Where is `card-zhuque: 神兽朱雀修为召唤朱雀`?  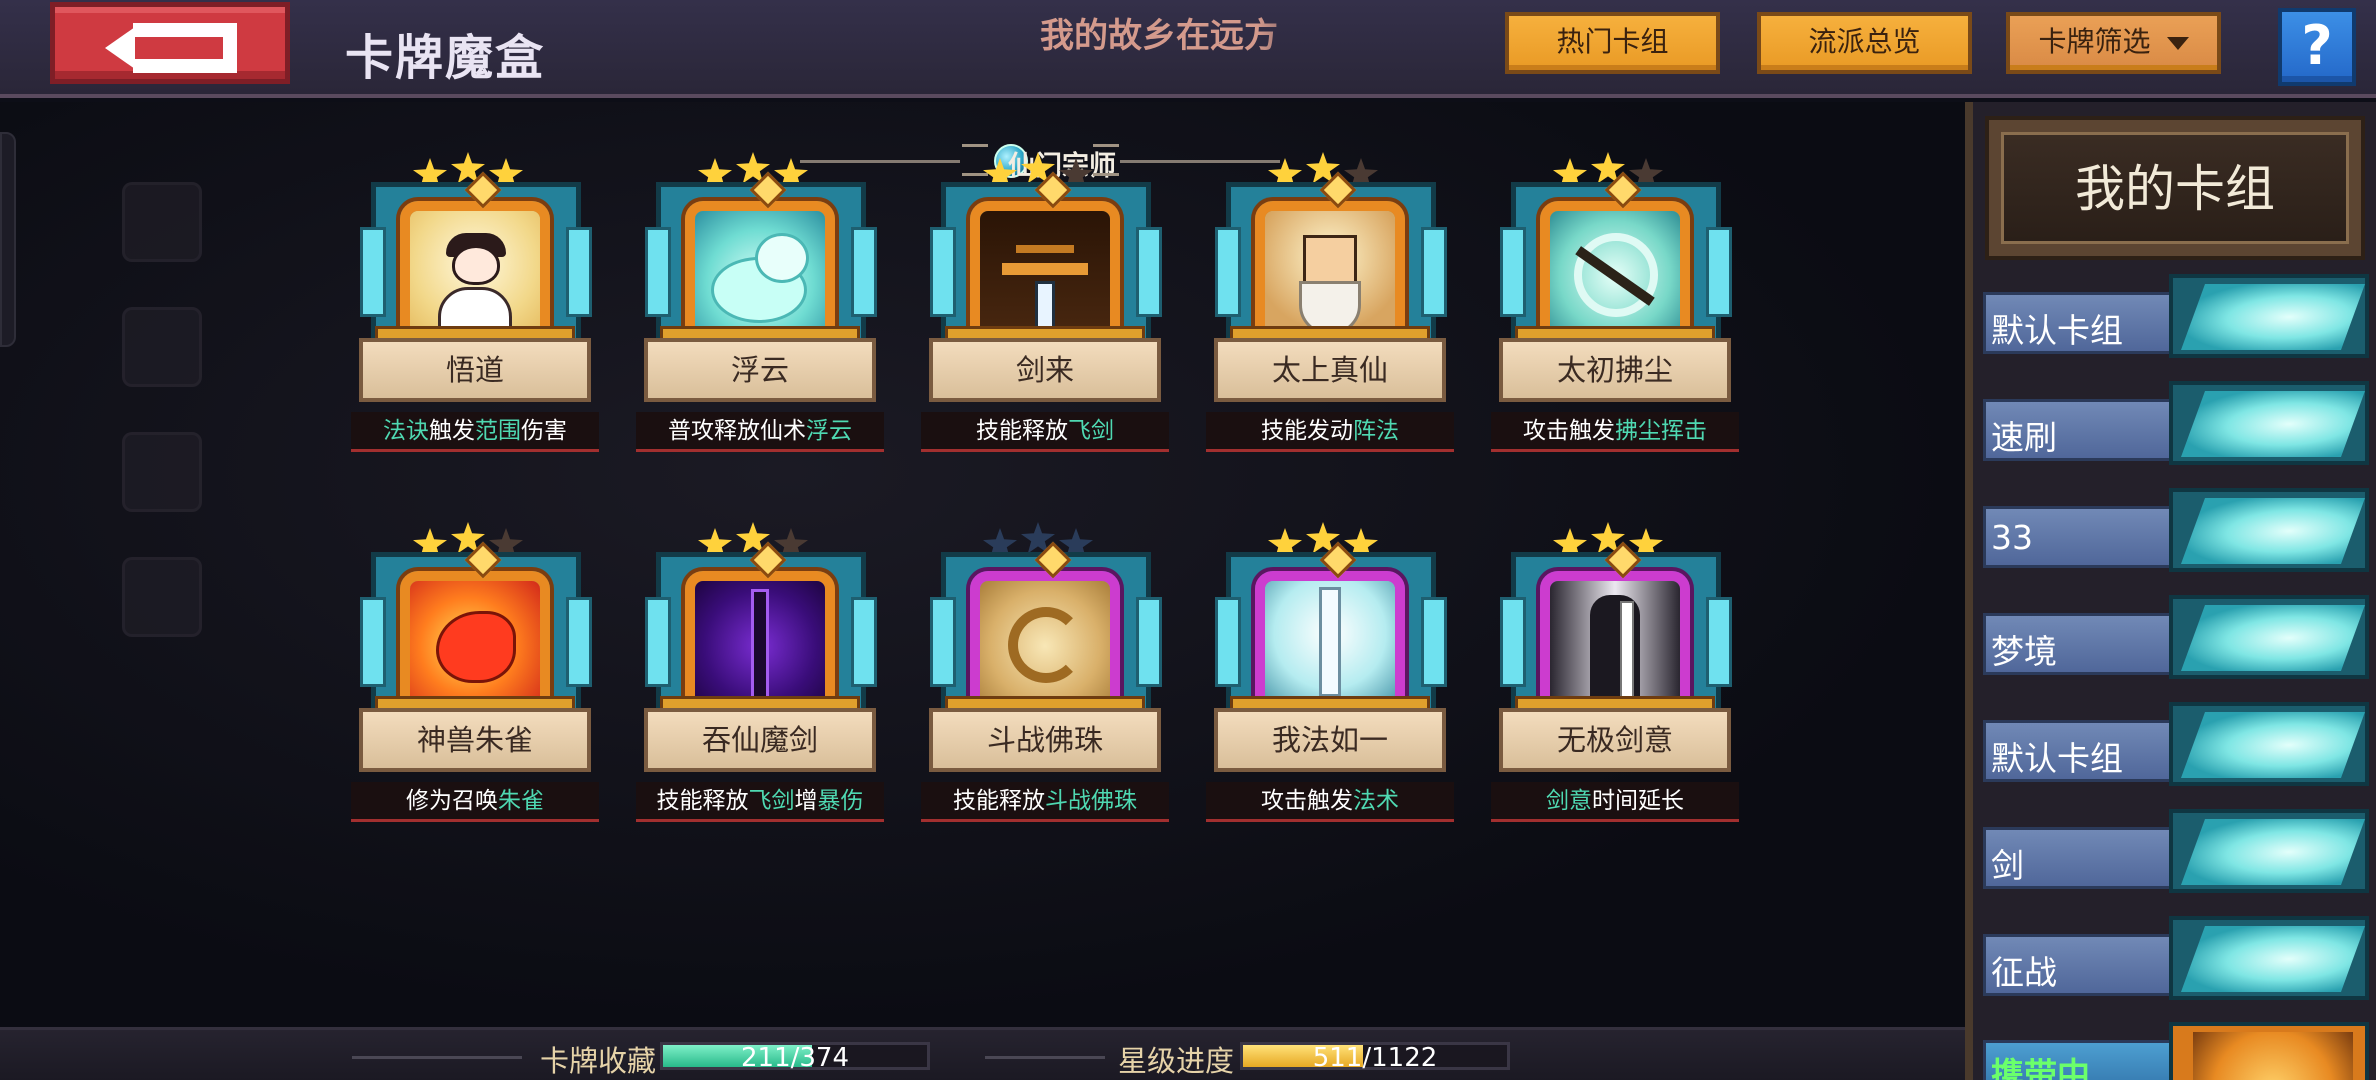
card-zhuque: 神兽朱雀修为召唤朱雀 is located at coordinates (475, 677).